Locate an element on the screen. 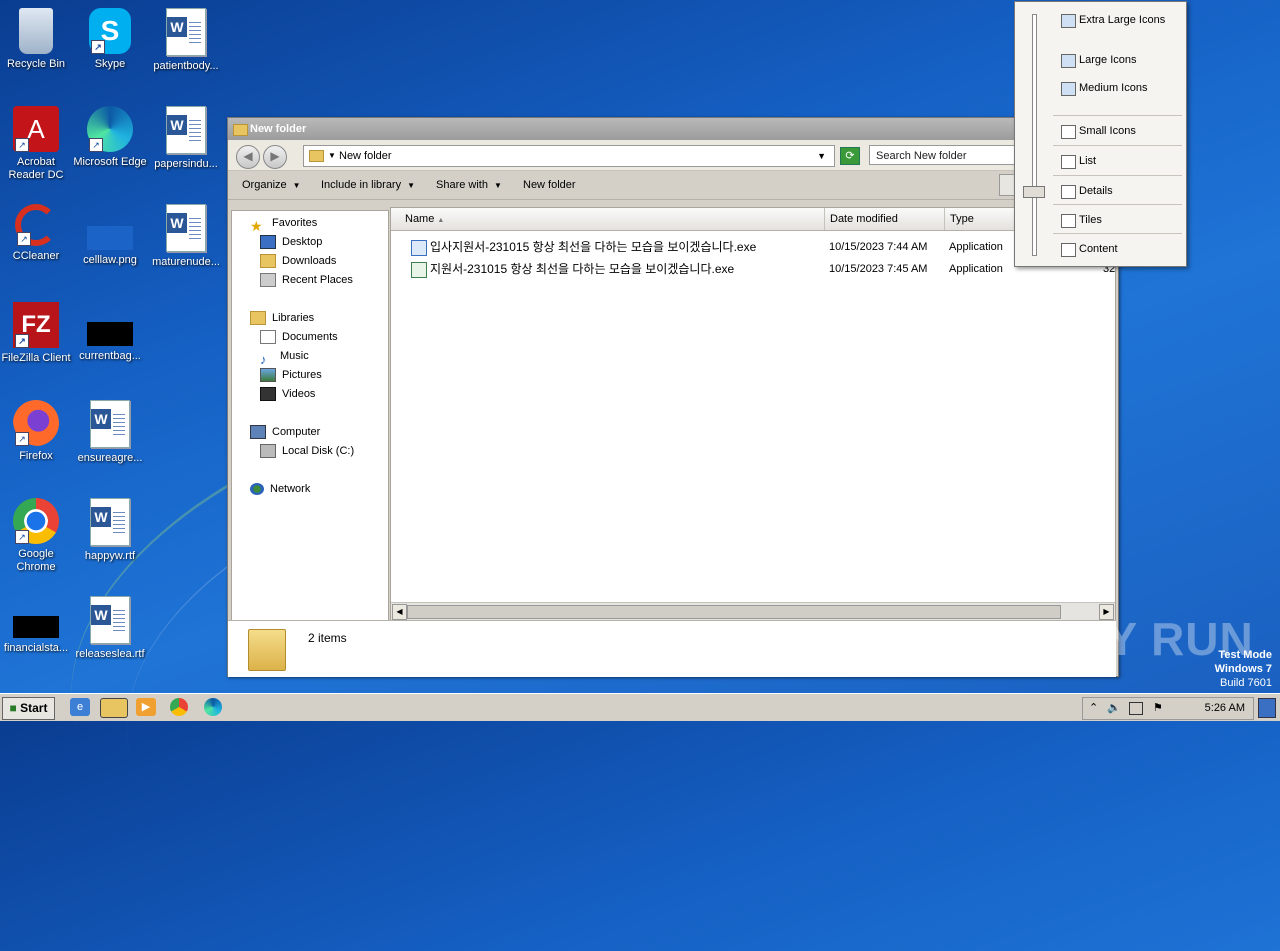 The image size is (1280, 951). chrome-taskbar-icon is located at coordinates (179, 707).